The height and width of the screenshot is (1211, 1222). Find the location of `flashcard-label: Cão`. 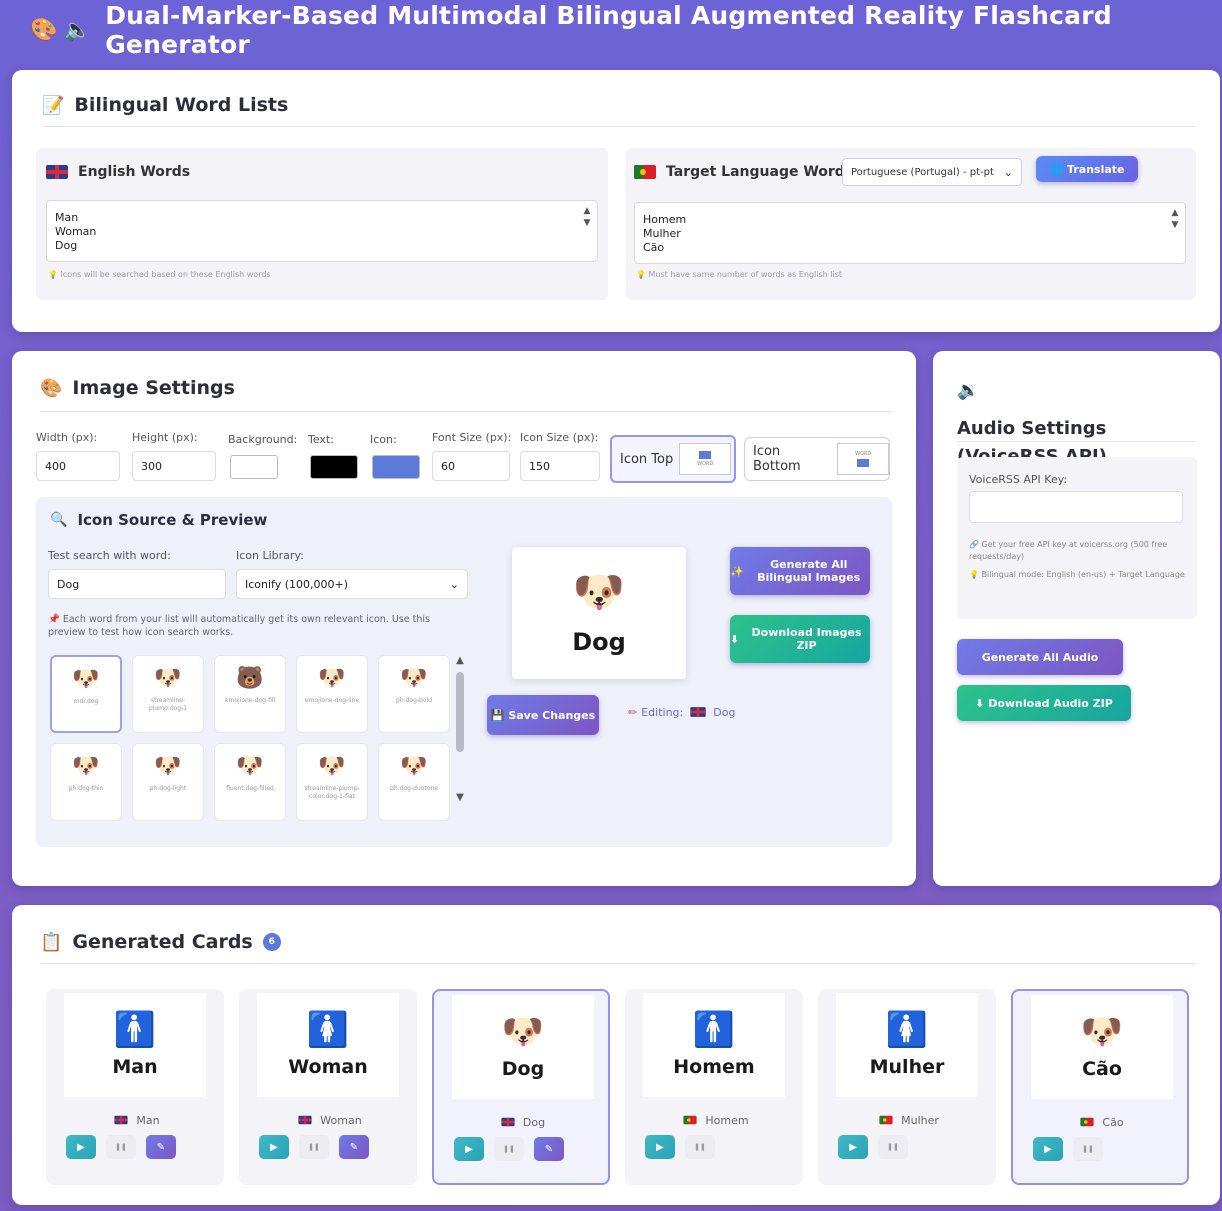

flashcard-label: Cão is located at coordinates (1100, 1122).